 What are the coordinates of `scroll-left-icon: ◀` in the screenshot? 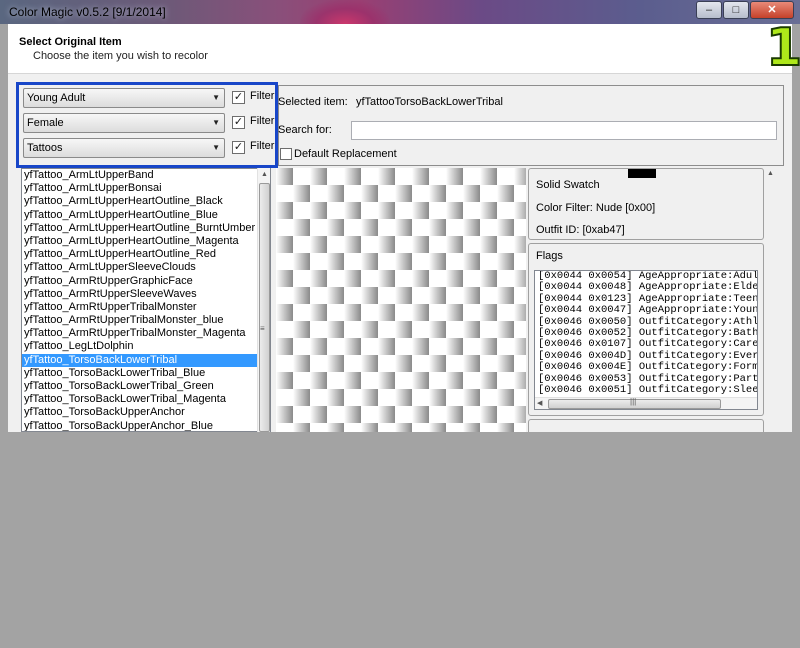 It's located at (539, 403).